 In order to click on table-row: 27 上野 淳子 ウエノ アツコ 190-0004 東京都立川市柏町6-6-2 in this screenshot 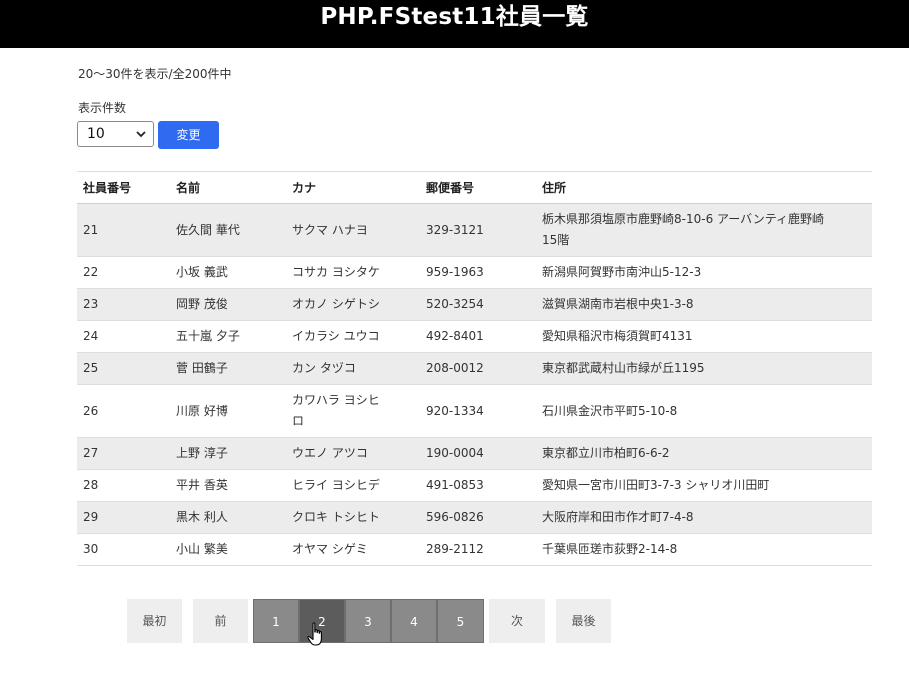, I will do `click(474, 453)`.